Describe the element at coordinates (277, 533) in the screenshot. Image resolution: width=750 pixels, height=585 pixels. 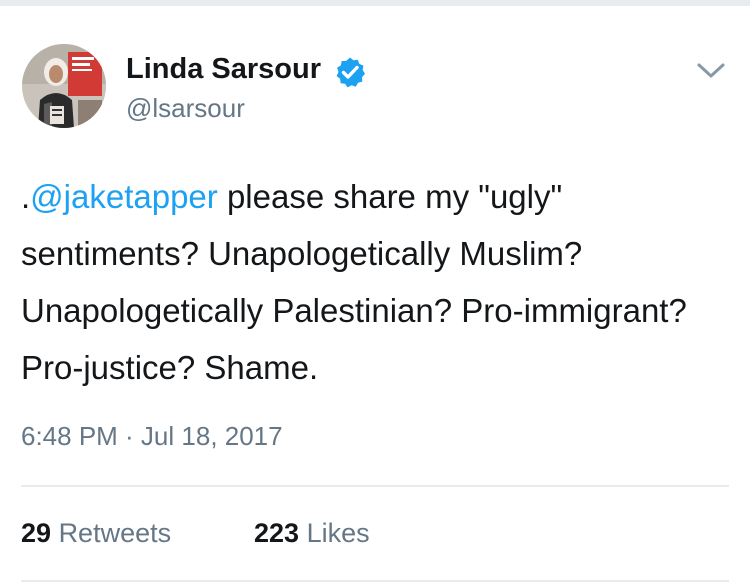
I see `likes-count: 223` at that location.